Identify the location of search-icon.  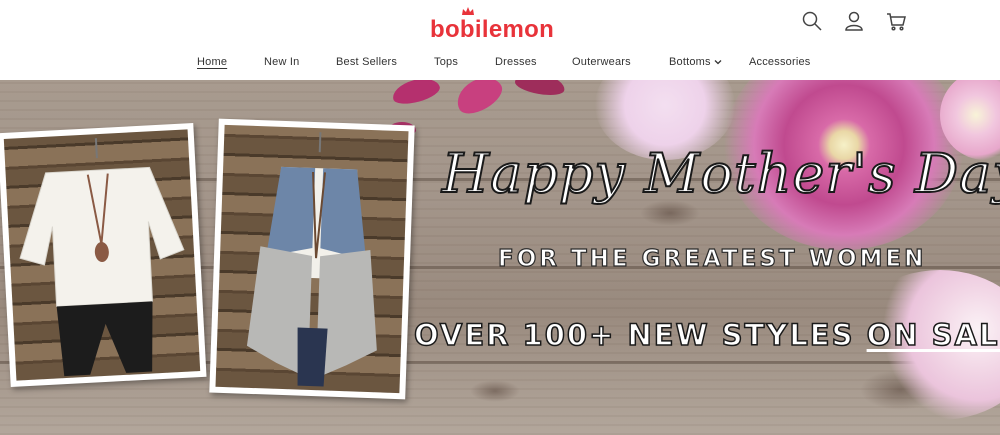
(812, 21).